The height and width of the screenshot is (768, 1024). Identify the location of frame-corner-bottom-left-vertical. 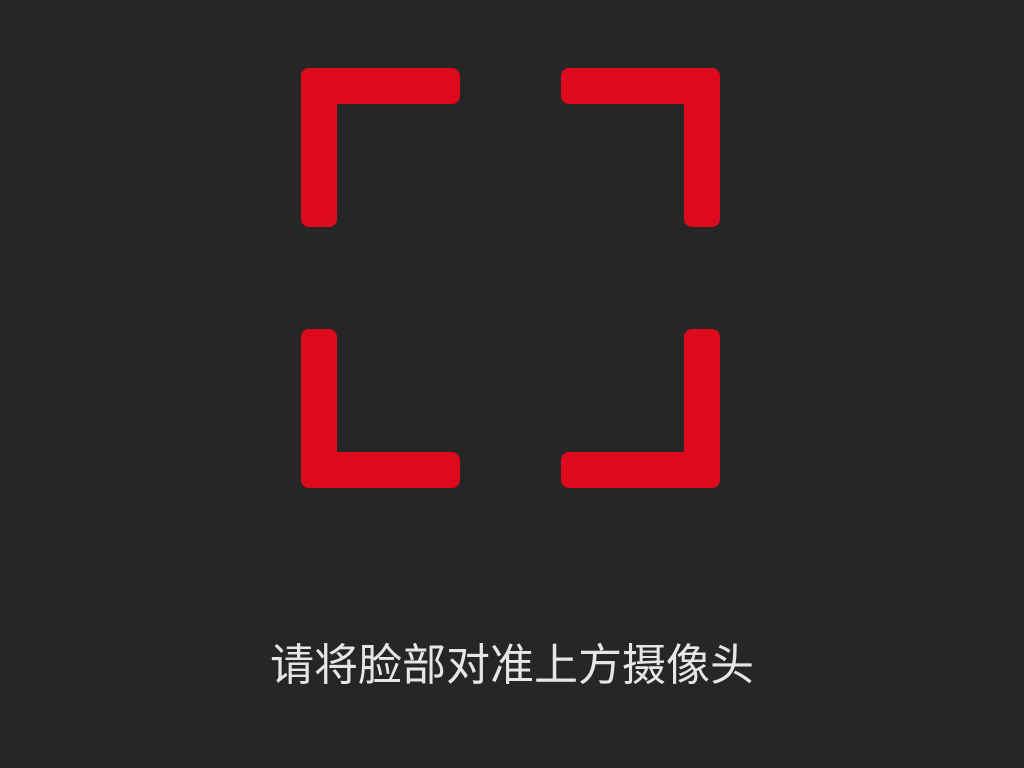
(319, 408).